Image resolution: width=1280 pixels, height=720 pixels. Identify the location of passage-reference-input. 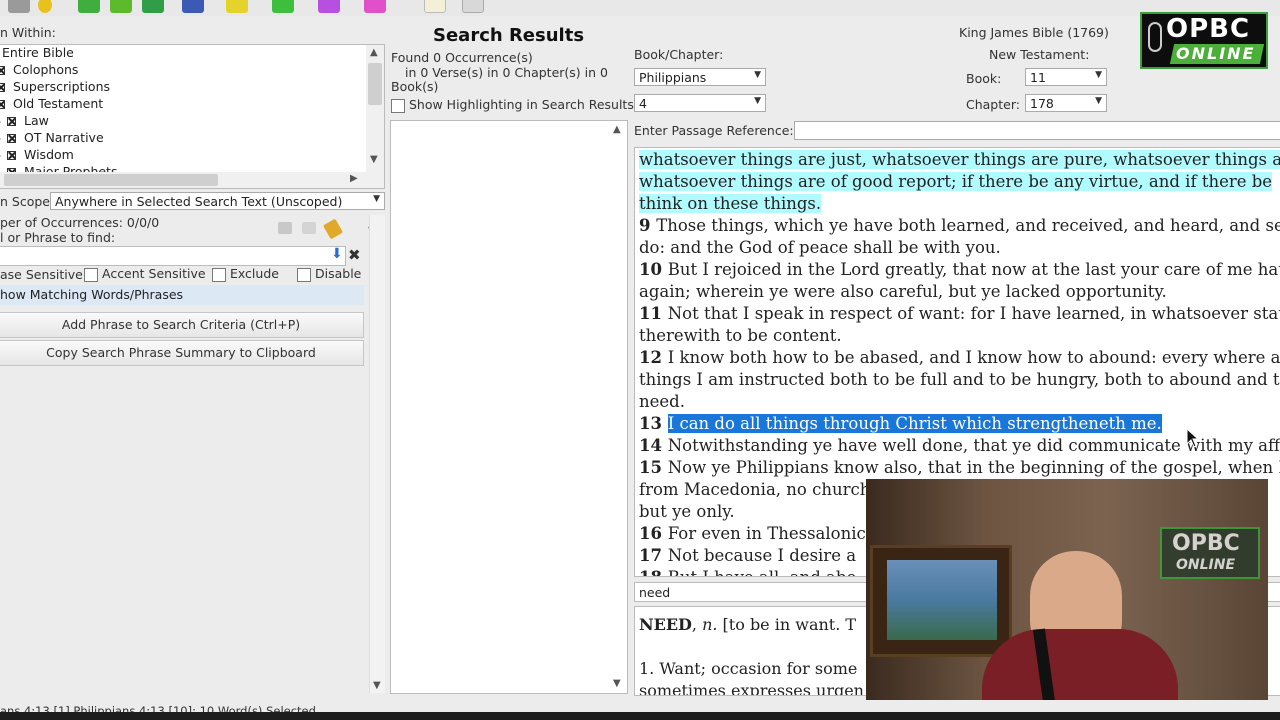
(1037, 130).